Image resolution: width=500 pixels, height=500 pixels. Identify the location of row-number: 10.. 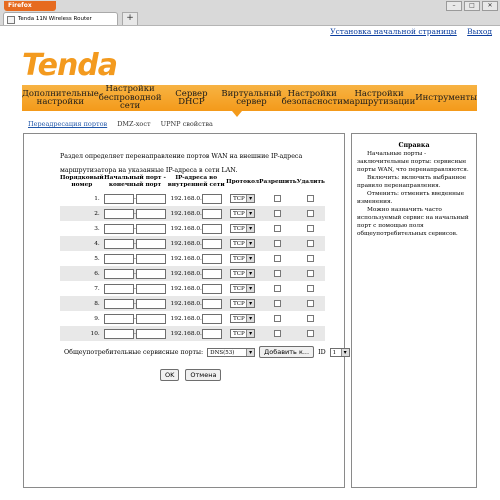
(82, 333).